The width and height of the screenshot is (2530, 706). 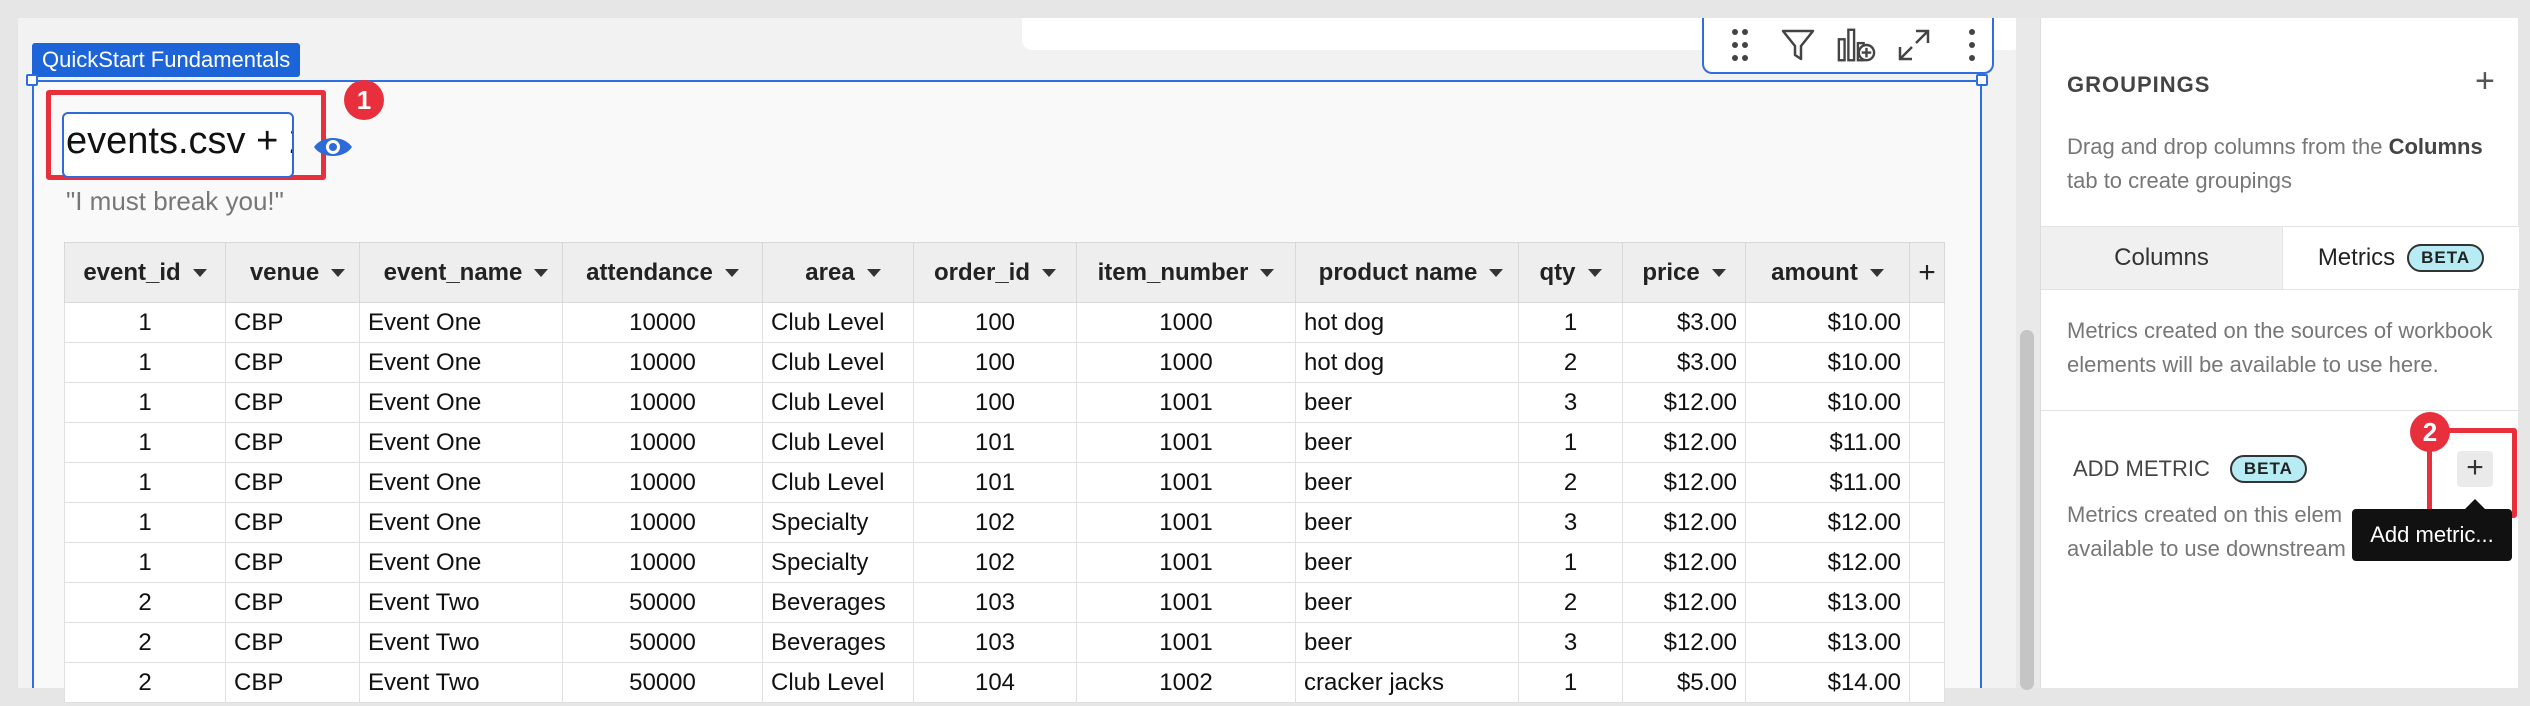 What do you see at coordinates (1798, 45) in the screenshot?
I see `filter-icon` at bounding box center [1798, 45].